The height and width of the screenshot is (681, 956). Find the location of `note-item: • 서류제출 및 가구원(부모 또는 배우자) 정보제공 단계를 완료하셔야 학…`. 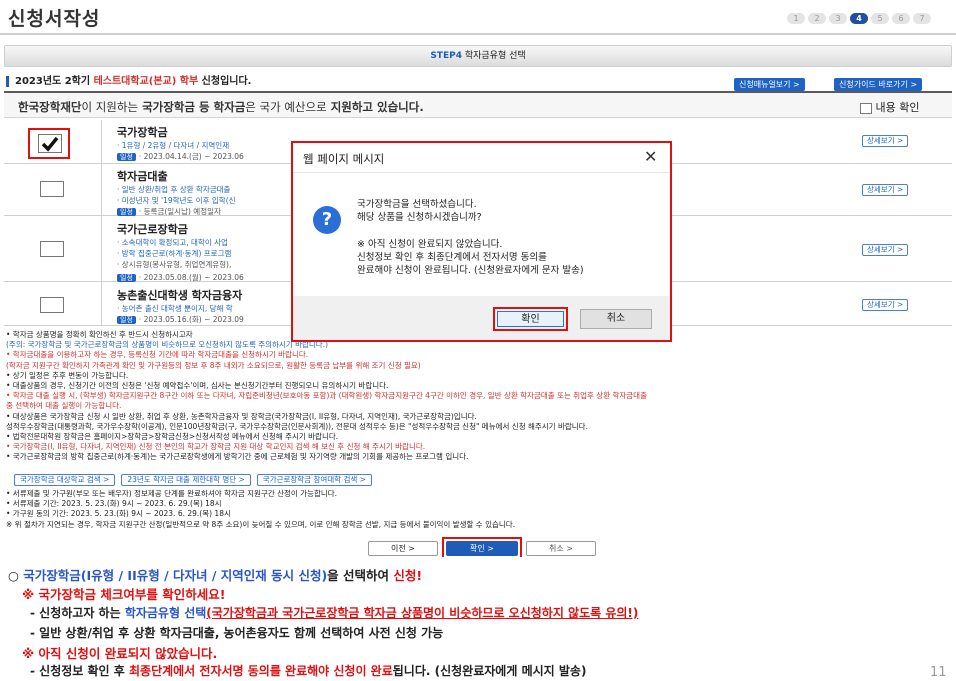

note-item: • 서류제출 및 가구원(부모 또는 배우자) 정보제공 단계를 완료하셔야 학… is located at coordinates (172, 493).